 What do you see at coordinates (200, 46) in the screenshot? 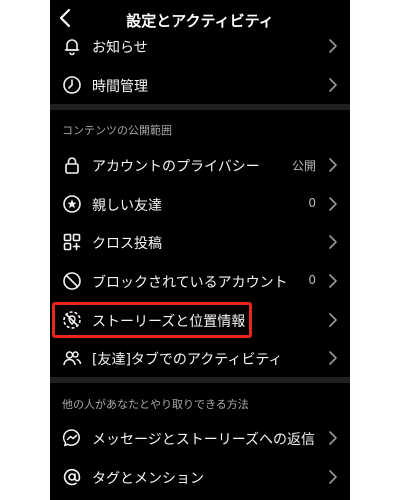
I see `menu-item-notifications: お知らせ` at bounding box center [200, 46].